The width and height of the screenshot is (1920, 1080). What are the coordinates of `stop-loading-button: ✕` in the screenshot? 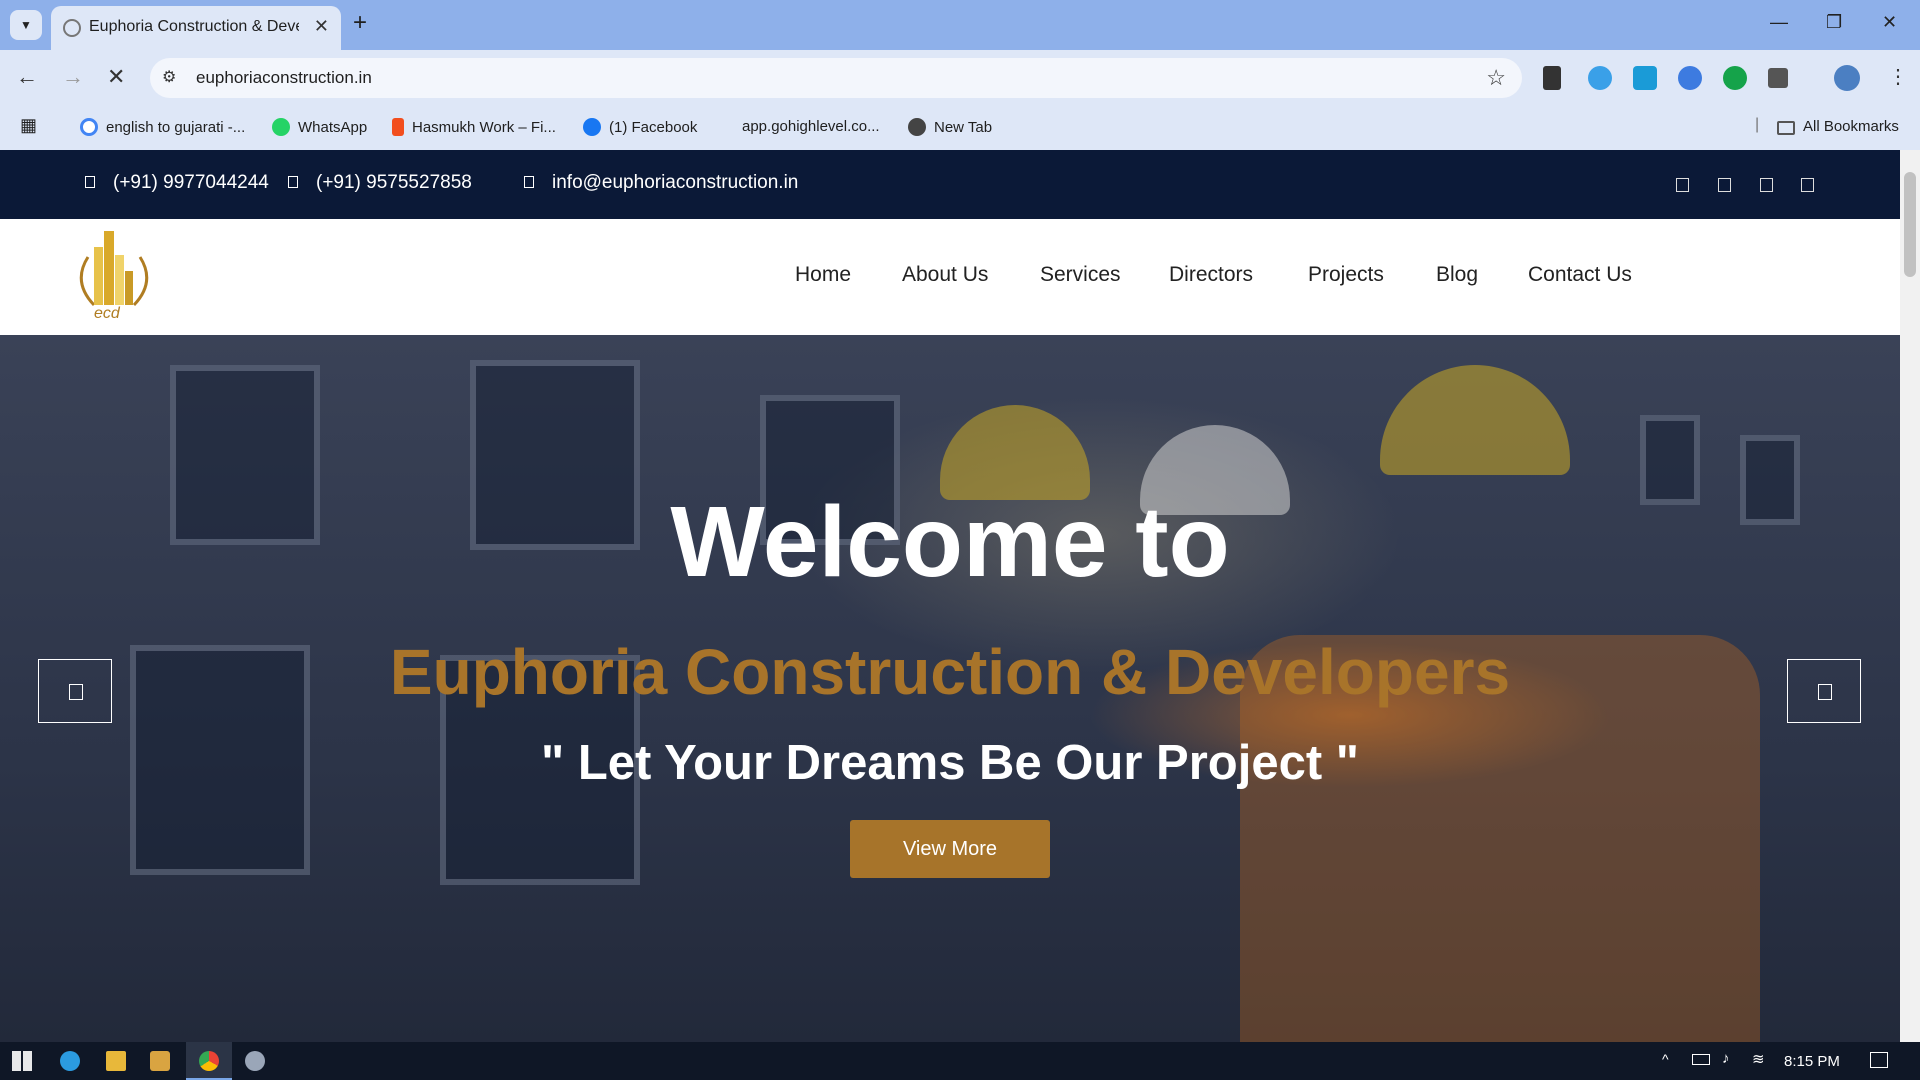 It's located at (116, 77).